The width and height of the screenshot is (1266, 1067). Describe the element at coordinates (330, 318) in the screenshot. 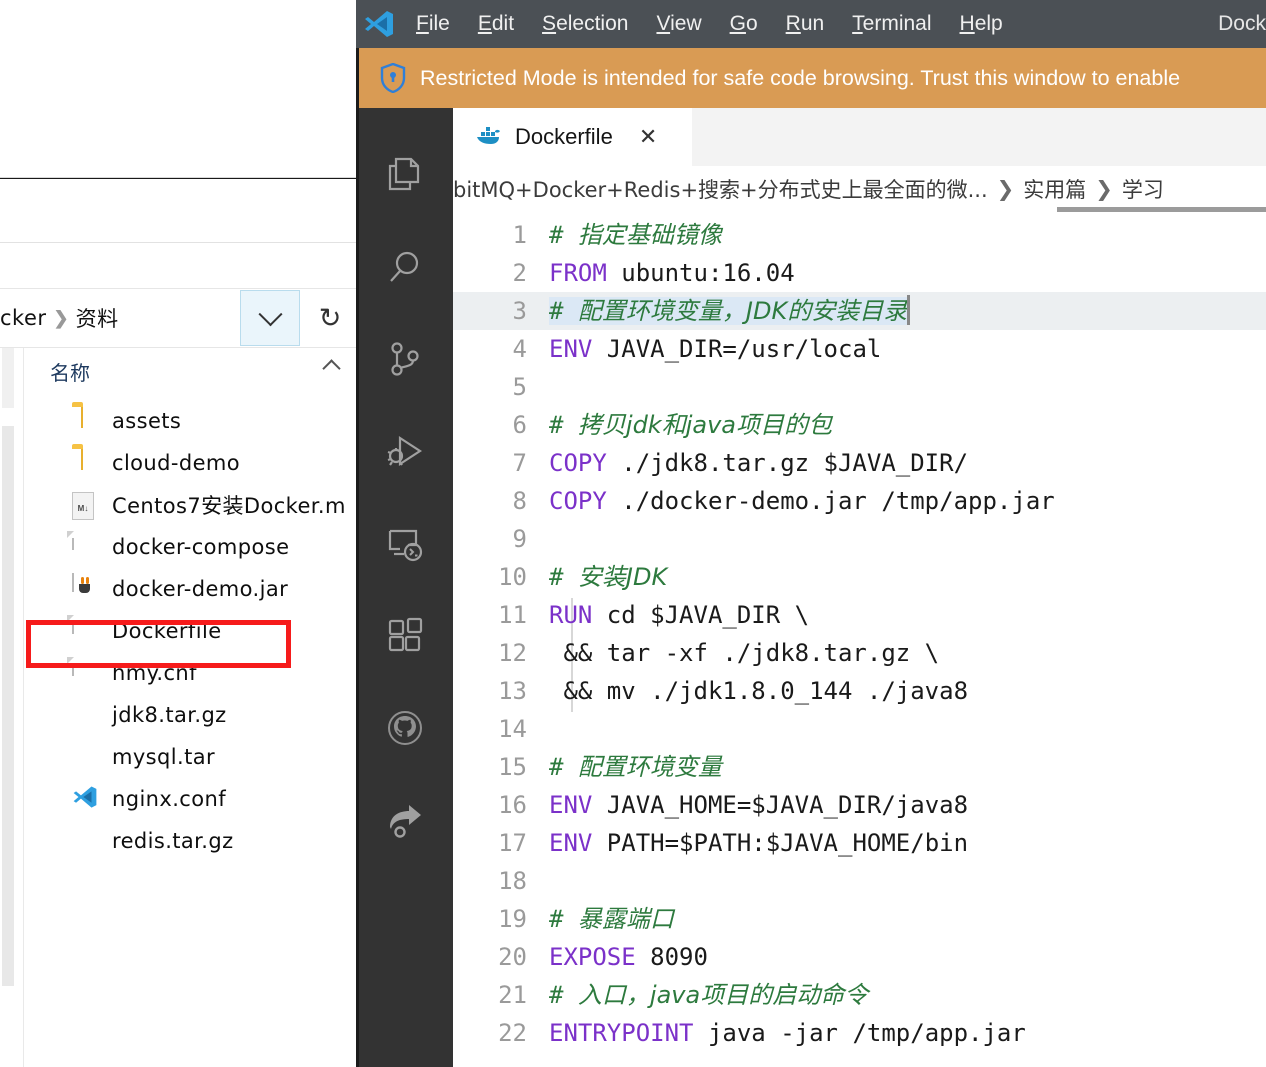

I see `refresh-button: ↻` at that location.